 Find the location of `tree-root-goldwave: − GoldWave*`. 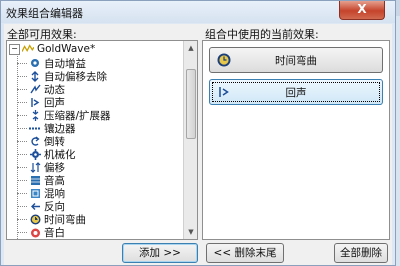

tree-root-goldwave: − GoldWave* is located at coordinates (52, 49).